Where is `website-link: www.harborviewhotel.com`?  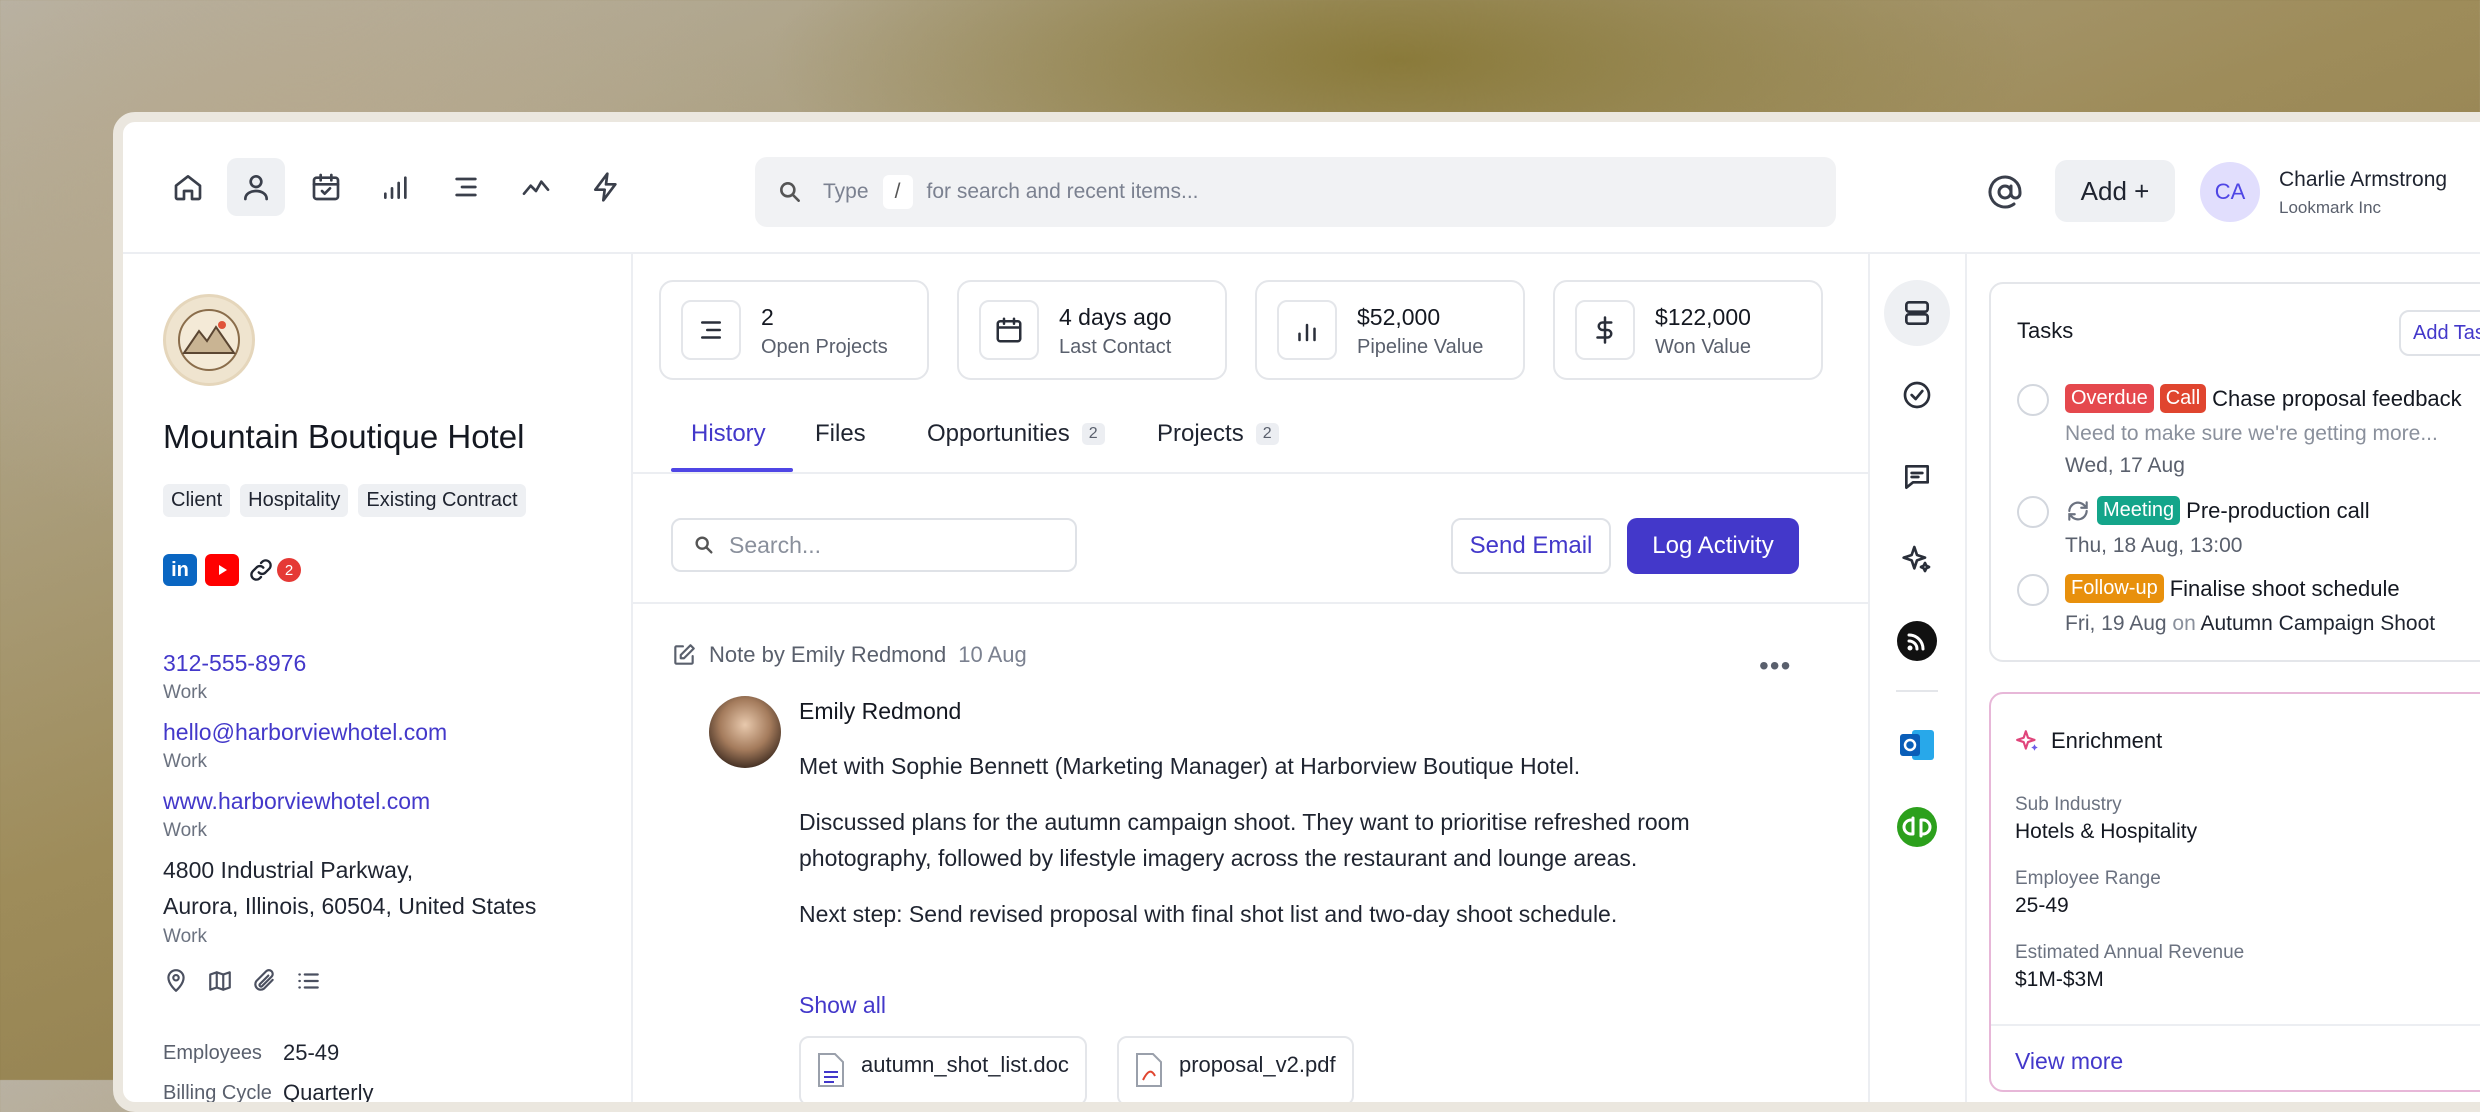
website-link: www.harborviewhotel.com is located at coordinates (296, 801).